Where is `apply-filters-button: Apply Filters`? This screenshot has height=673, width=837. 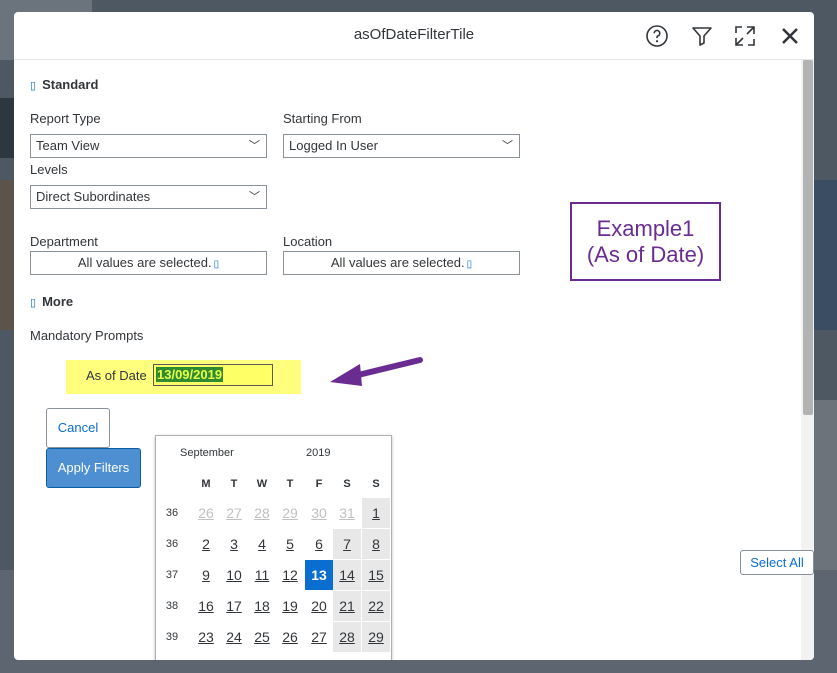
apply-filters-button: Apply Filters is located at coordinates (93, 468).